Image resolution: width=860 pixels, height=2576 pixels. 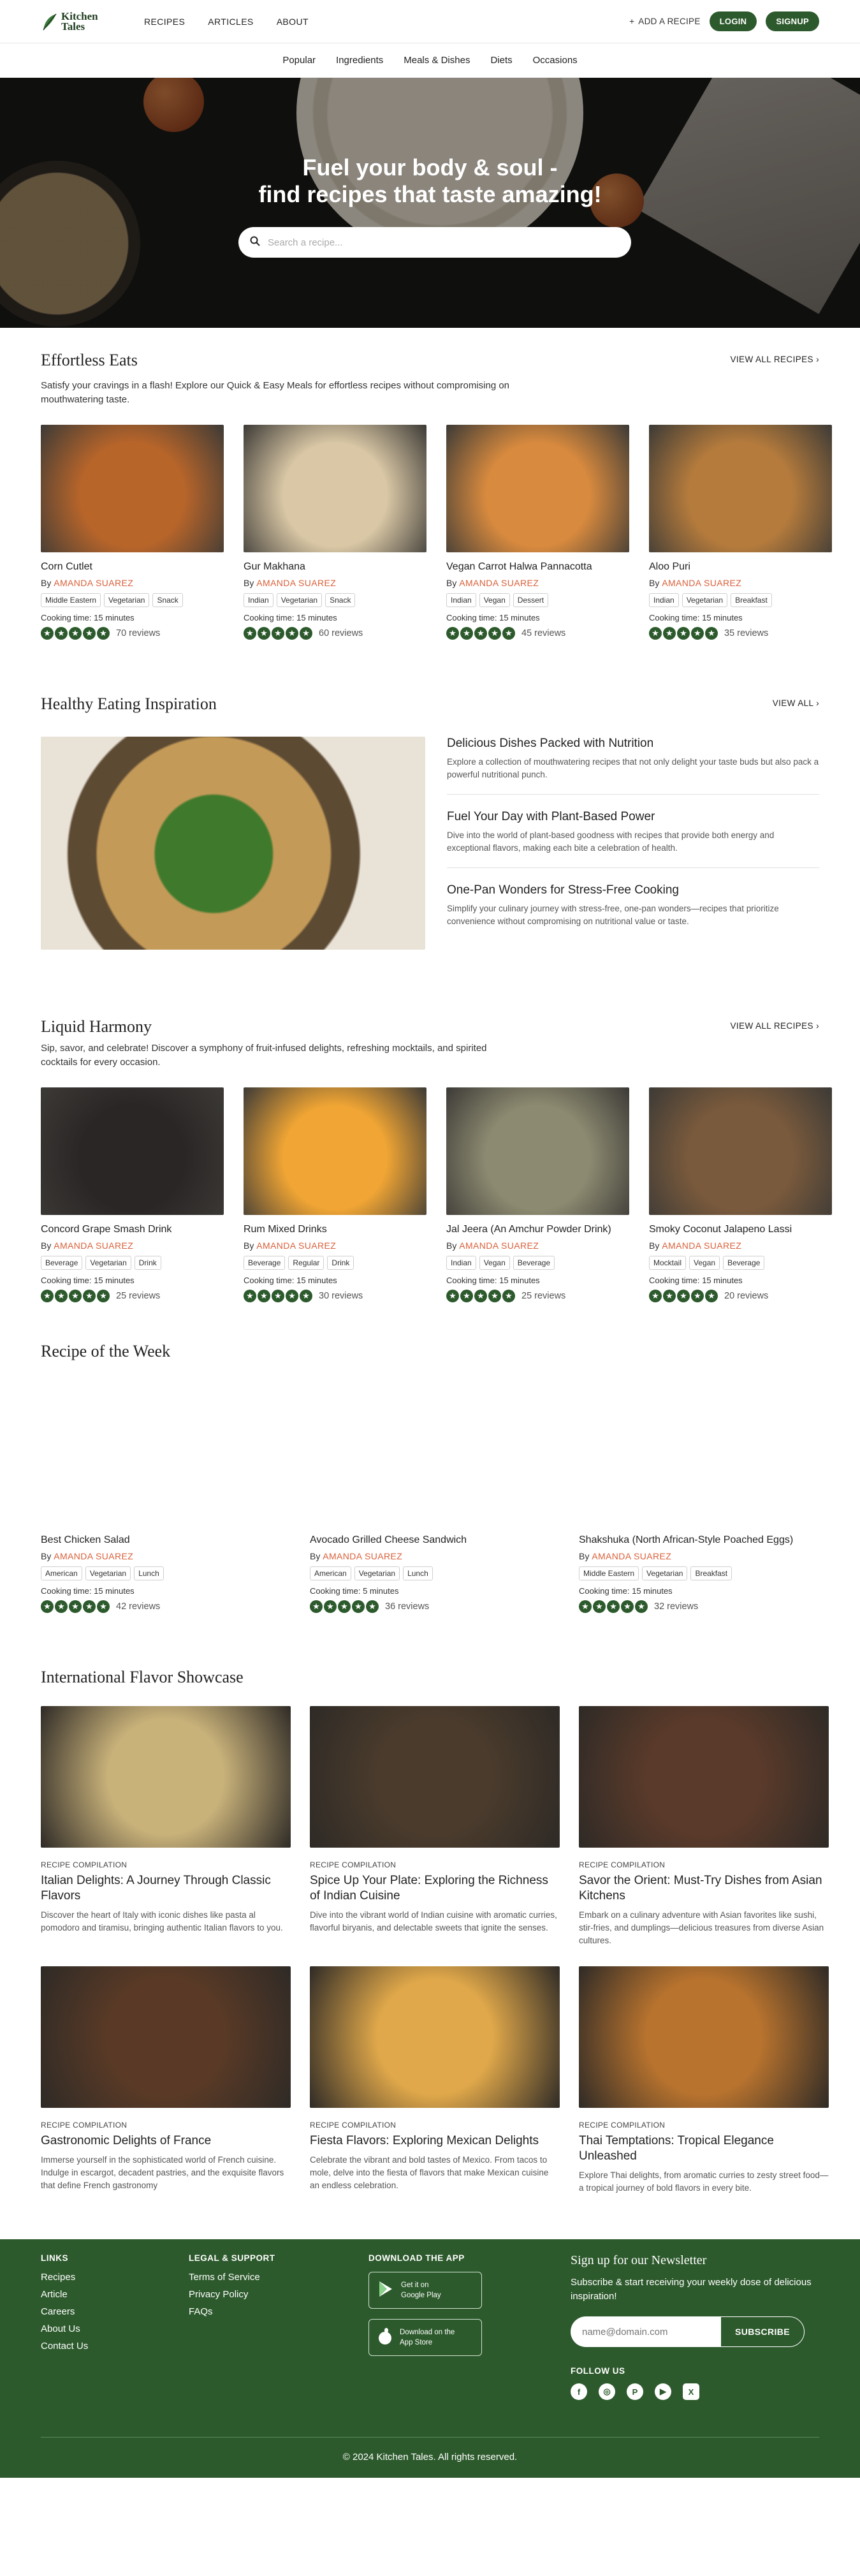 I want to click on google-play-button: Get it on Google Play, so click(x=425, y=2290).